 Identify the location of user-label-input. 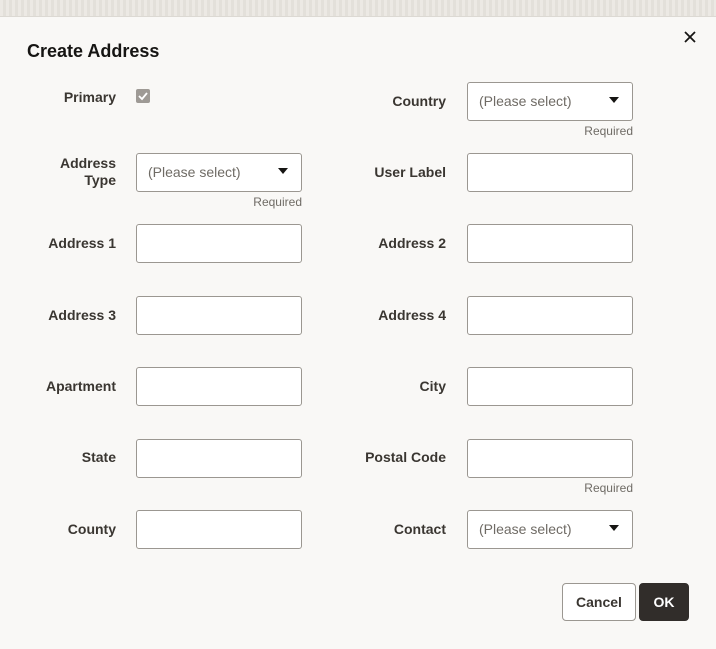
(550, 172).